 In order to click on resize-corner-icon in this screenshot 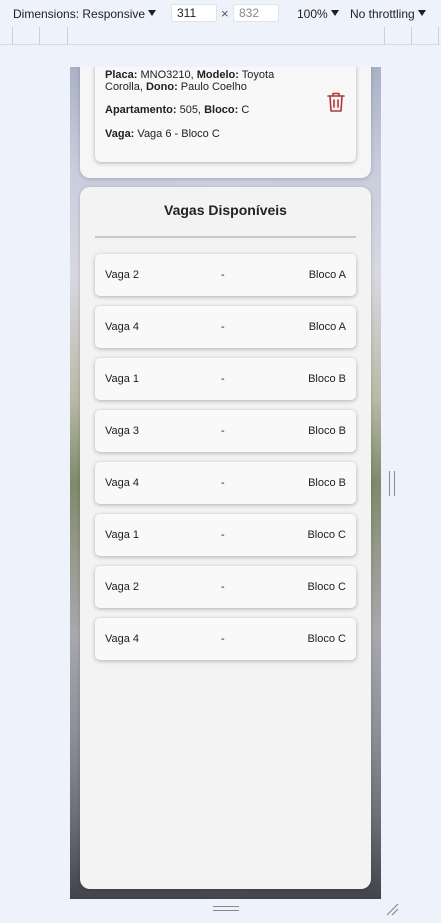, I will do `click(392, 909)`.